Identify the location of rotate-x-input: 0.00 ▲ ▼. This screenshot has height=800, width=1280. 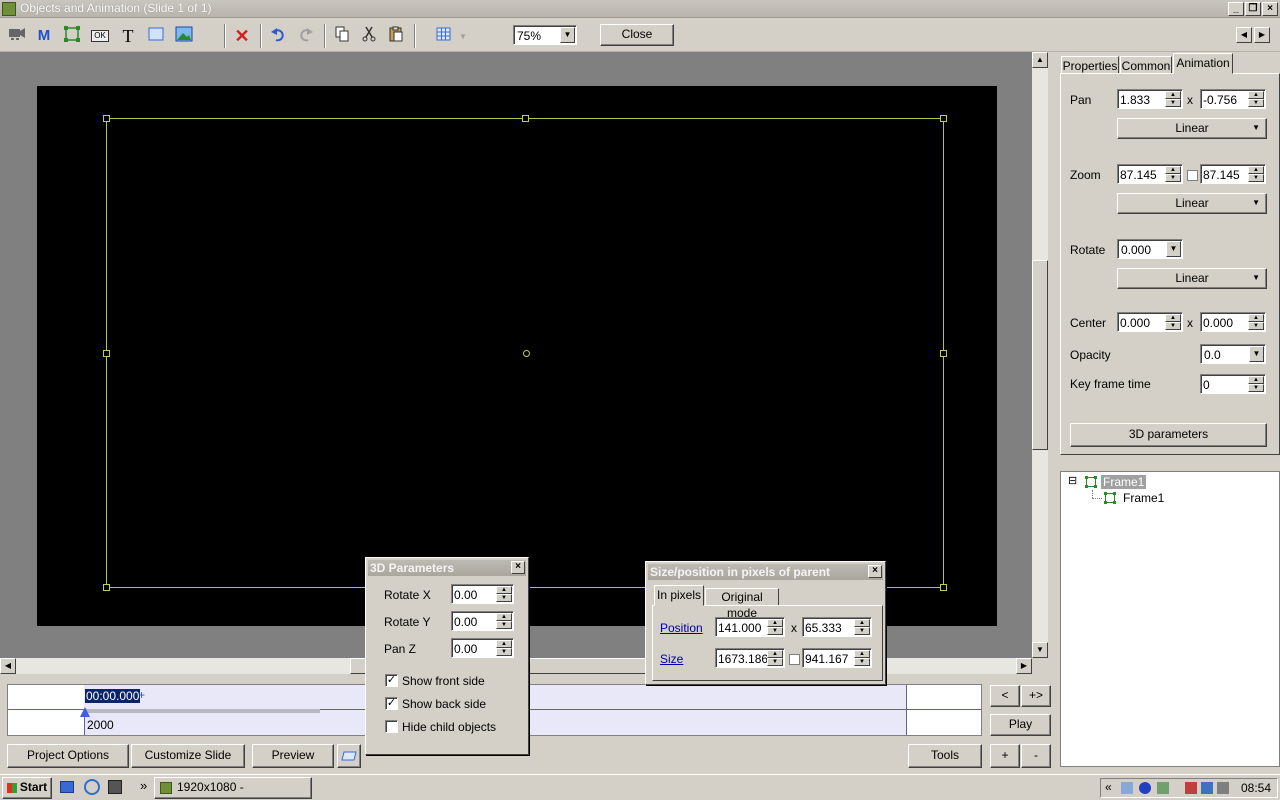
(482, 594).